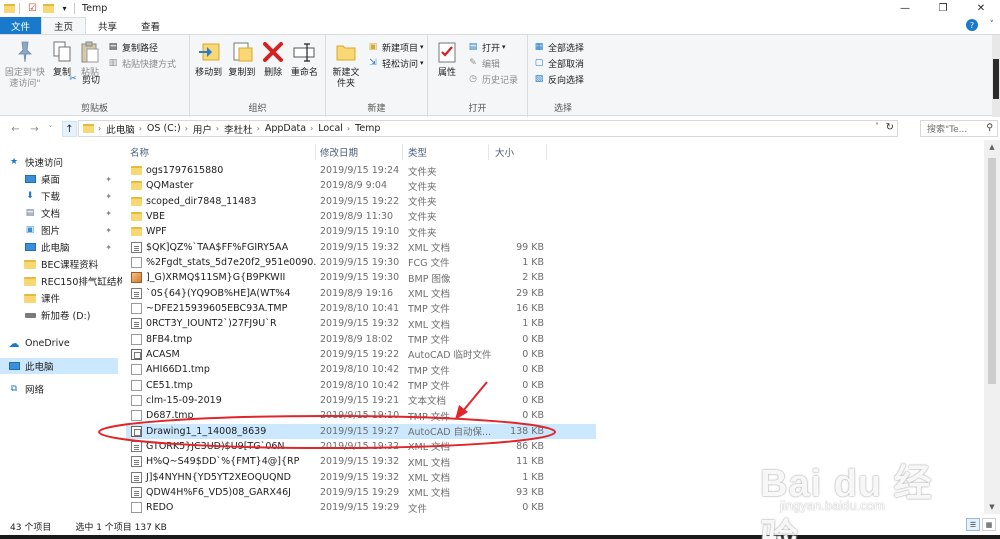  What do you see at coordinates (361, 400) in the screenshot?
I see `table-row: clm-15-09-2019 2019/9/15 19:21 文本文档 0 KB` at bounding box center [361, 400].